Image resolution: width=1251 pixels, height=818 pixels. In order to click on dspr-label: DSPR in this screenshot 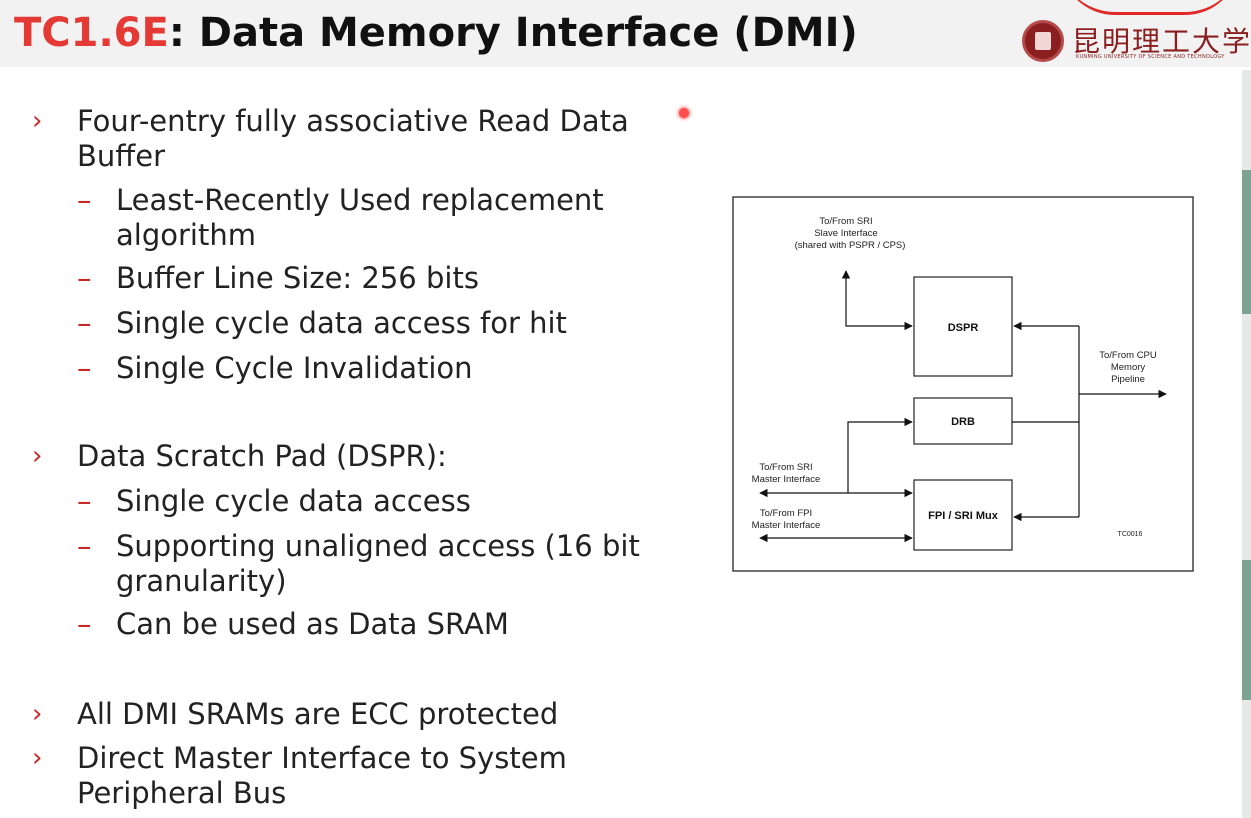, I will do `click(963, 328)`.